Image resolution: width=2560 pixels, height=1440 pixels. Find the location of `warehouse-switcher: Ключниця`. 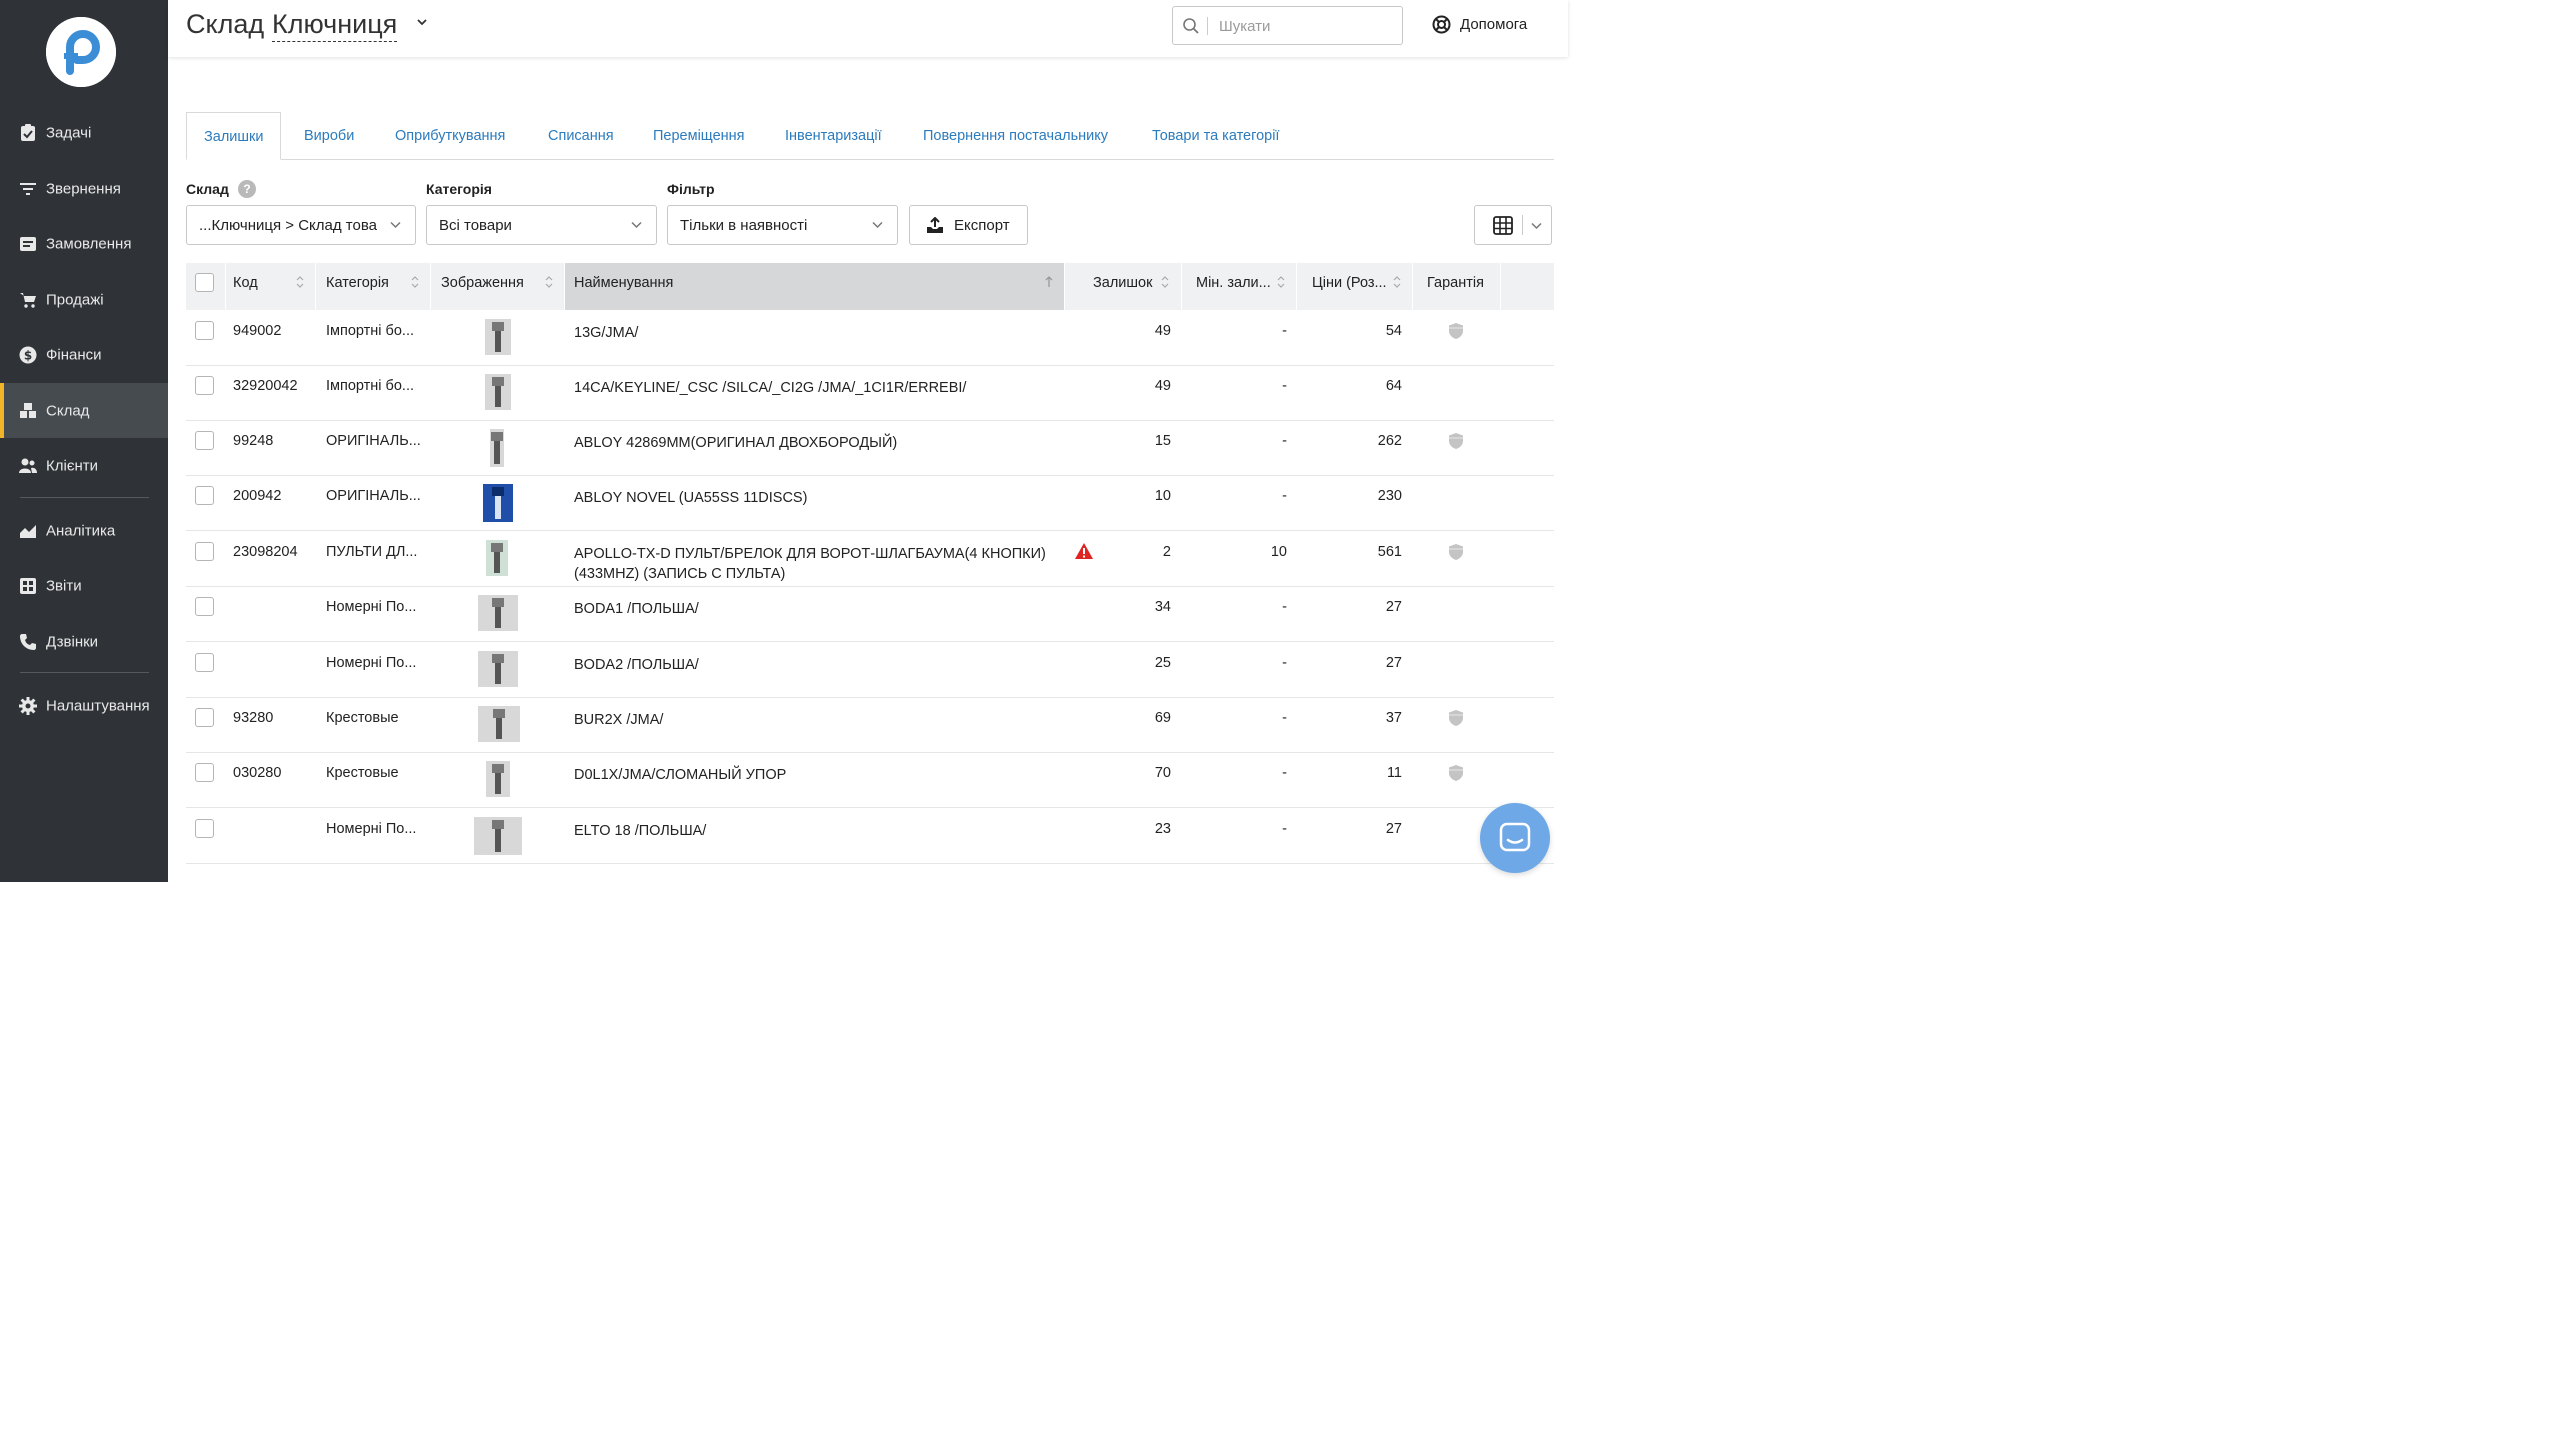

warehouse-switcher: Ключниця is located at coordinates (335, 25).